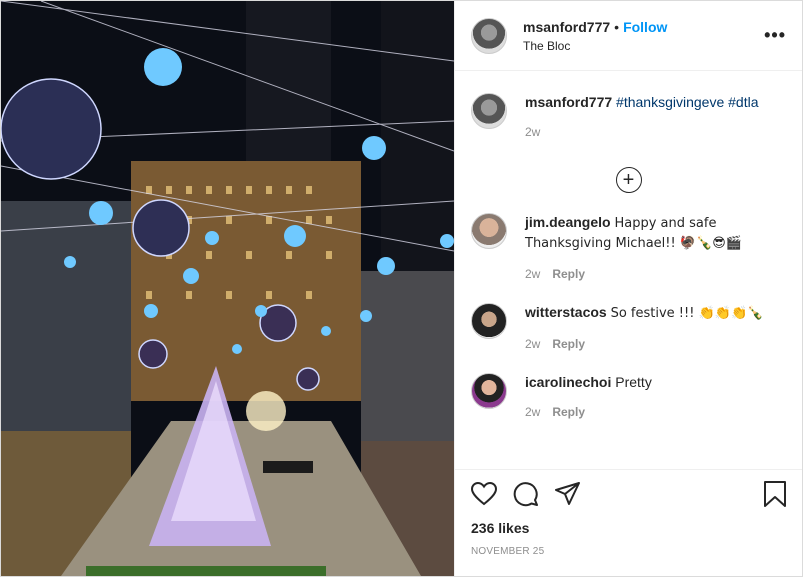 This screenshot has height=577, width=803. Describe the element at coordinates (775, 496) in the screenshot. I see `save-icon` at that location.